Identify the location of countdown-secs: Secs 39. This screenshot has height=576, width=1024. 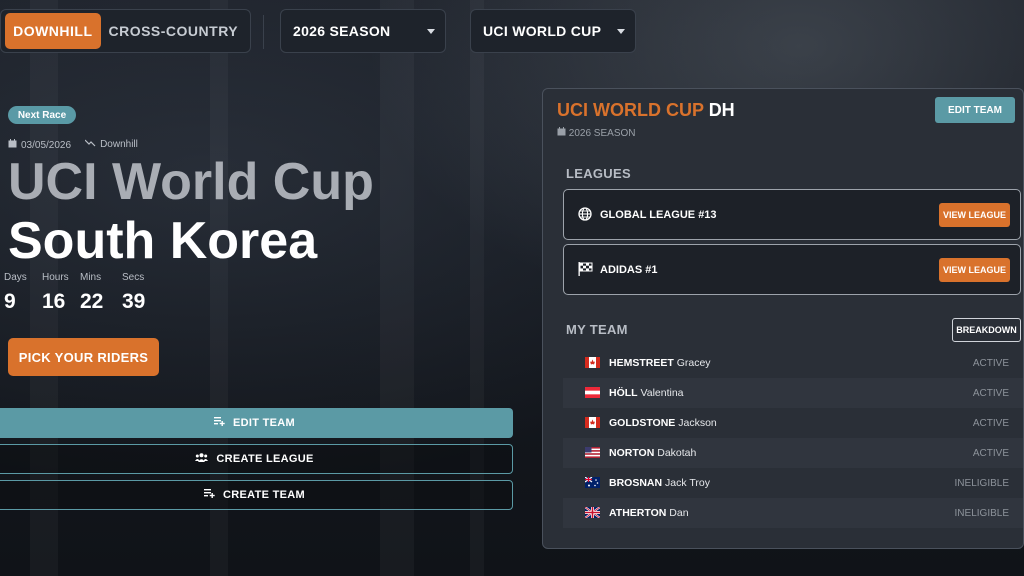
(136, 293).